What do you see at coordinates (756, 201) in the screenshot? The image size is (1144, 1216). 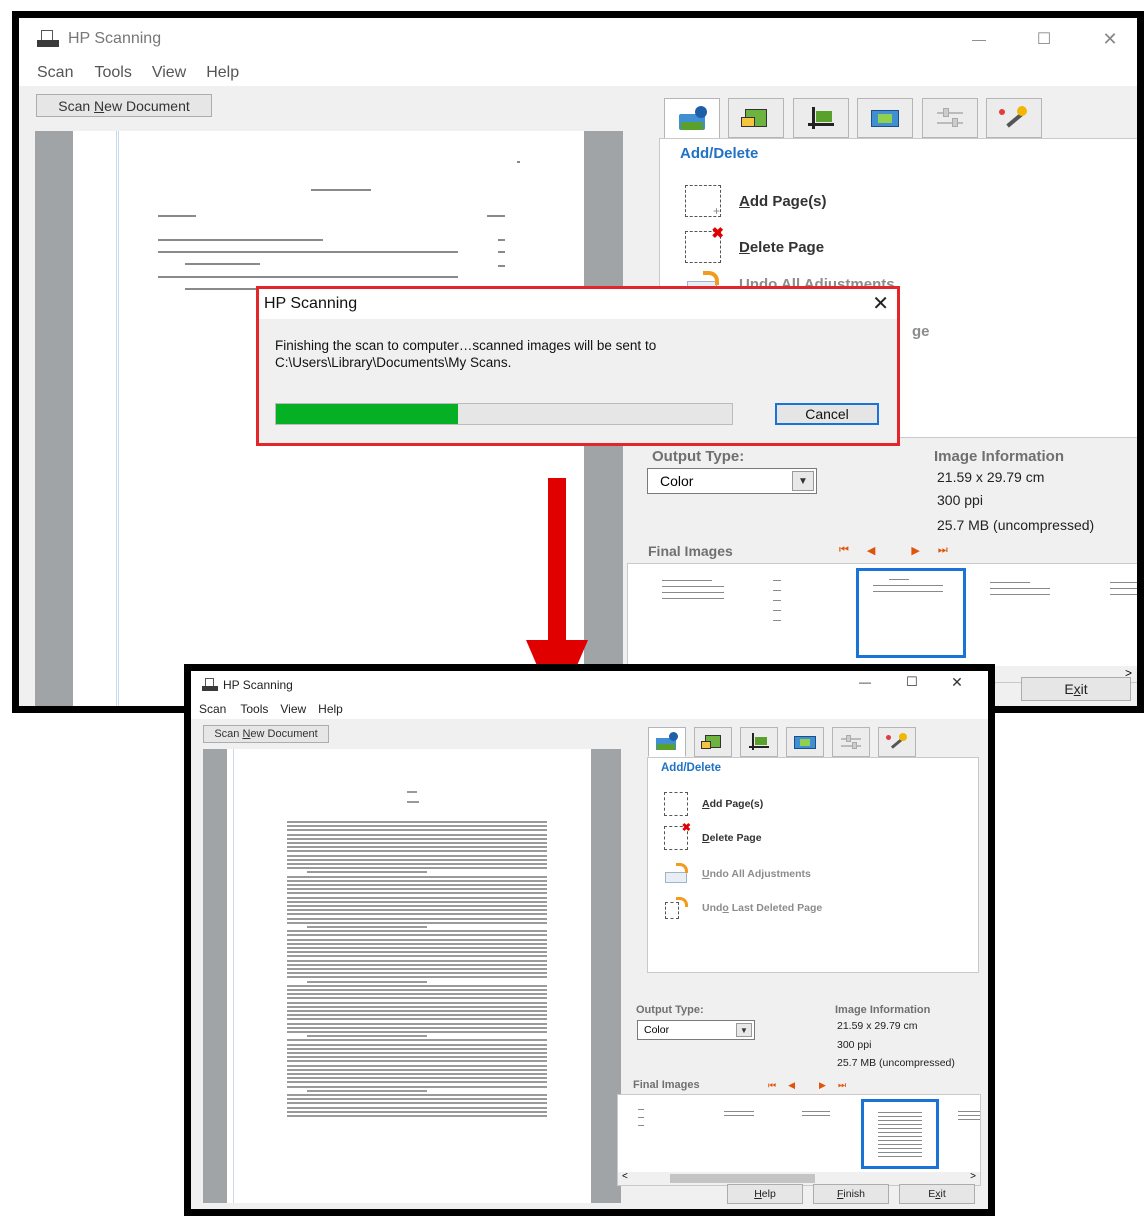 I see `add-pages-action: + Add Page(s)` at bounding box center [756, 201].